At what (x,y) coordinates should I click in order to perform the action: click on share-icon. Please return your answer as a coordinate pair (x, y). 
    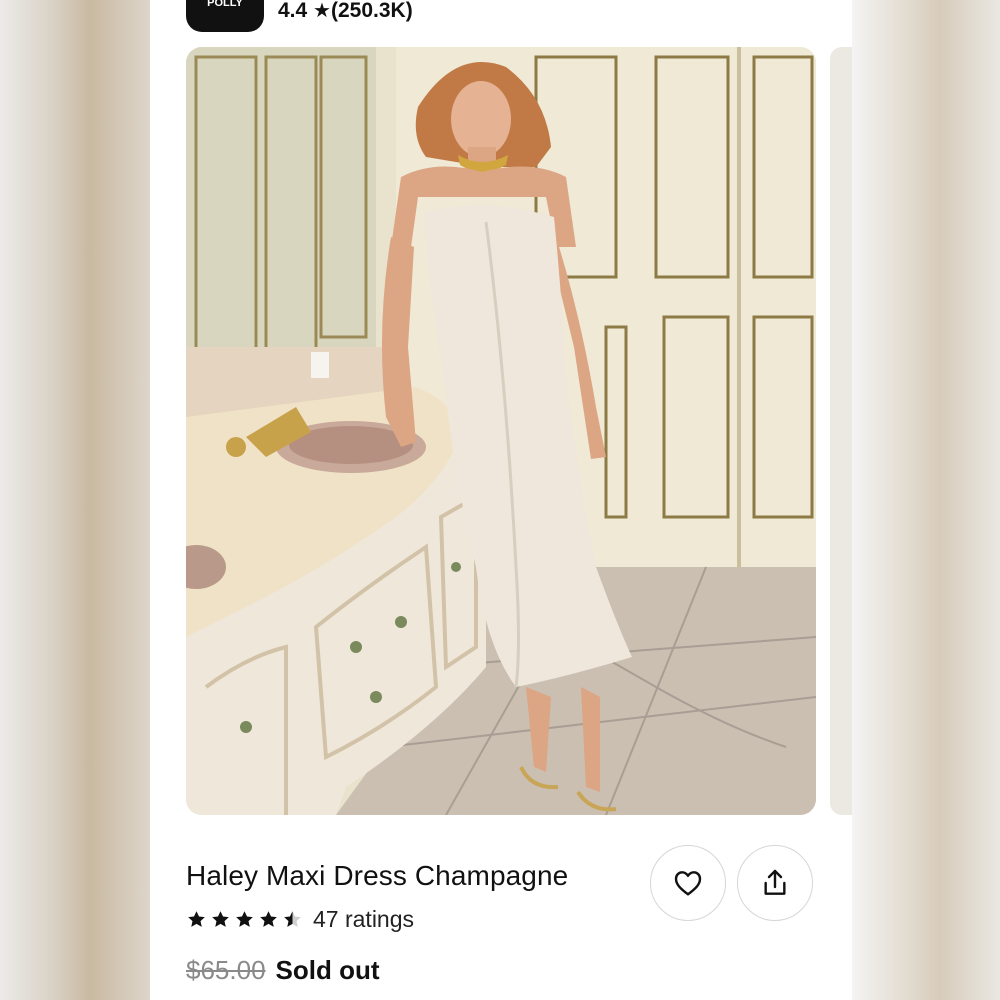
    Looking at the image, I should click on (775, 882).